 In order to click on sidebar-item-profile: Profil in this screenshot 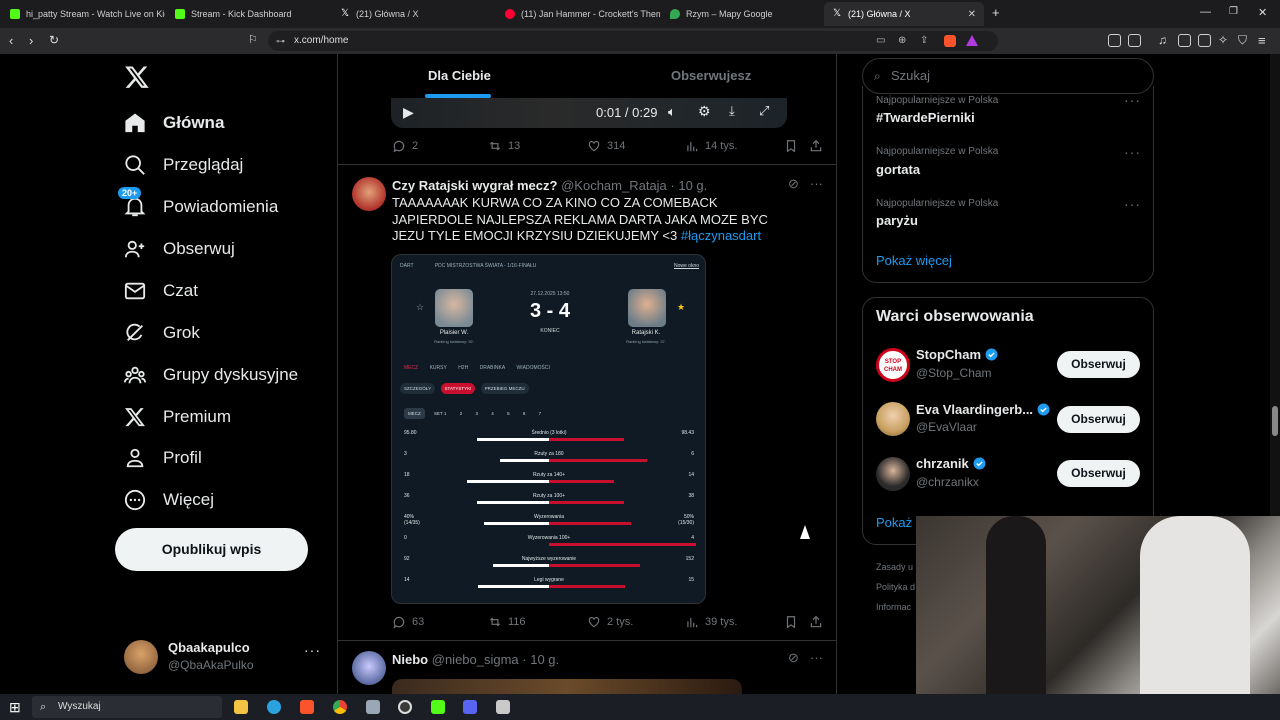, I will do `click(163, 458)`.